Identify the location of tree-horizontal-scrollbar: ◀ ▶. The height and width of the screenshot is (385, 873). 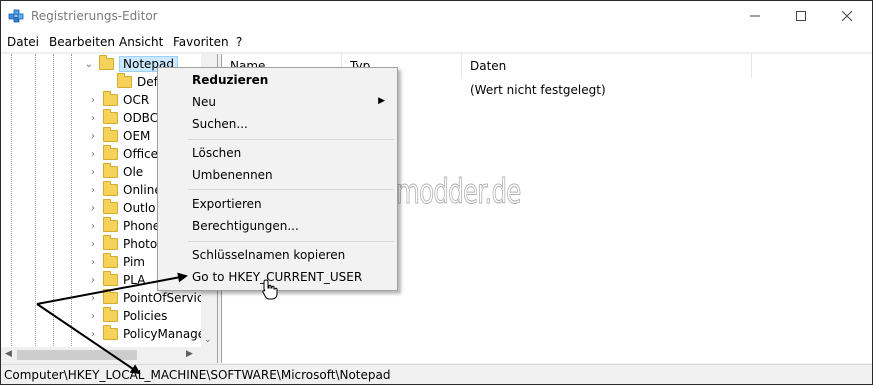
(109, 355).